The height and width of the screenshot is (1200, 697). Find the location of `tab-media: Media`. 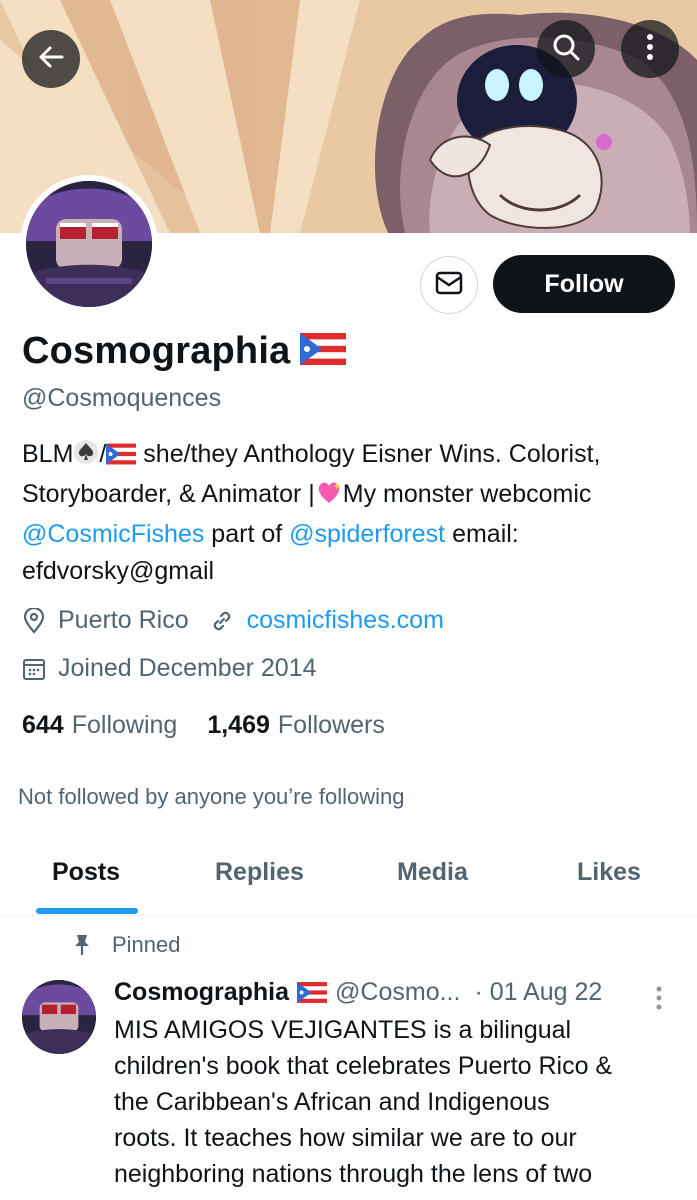

tab-media: Media is located at coordinates (432, 872).